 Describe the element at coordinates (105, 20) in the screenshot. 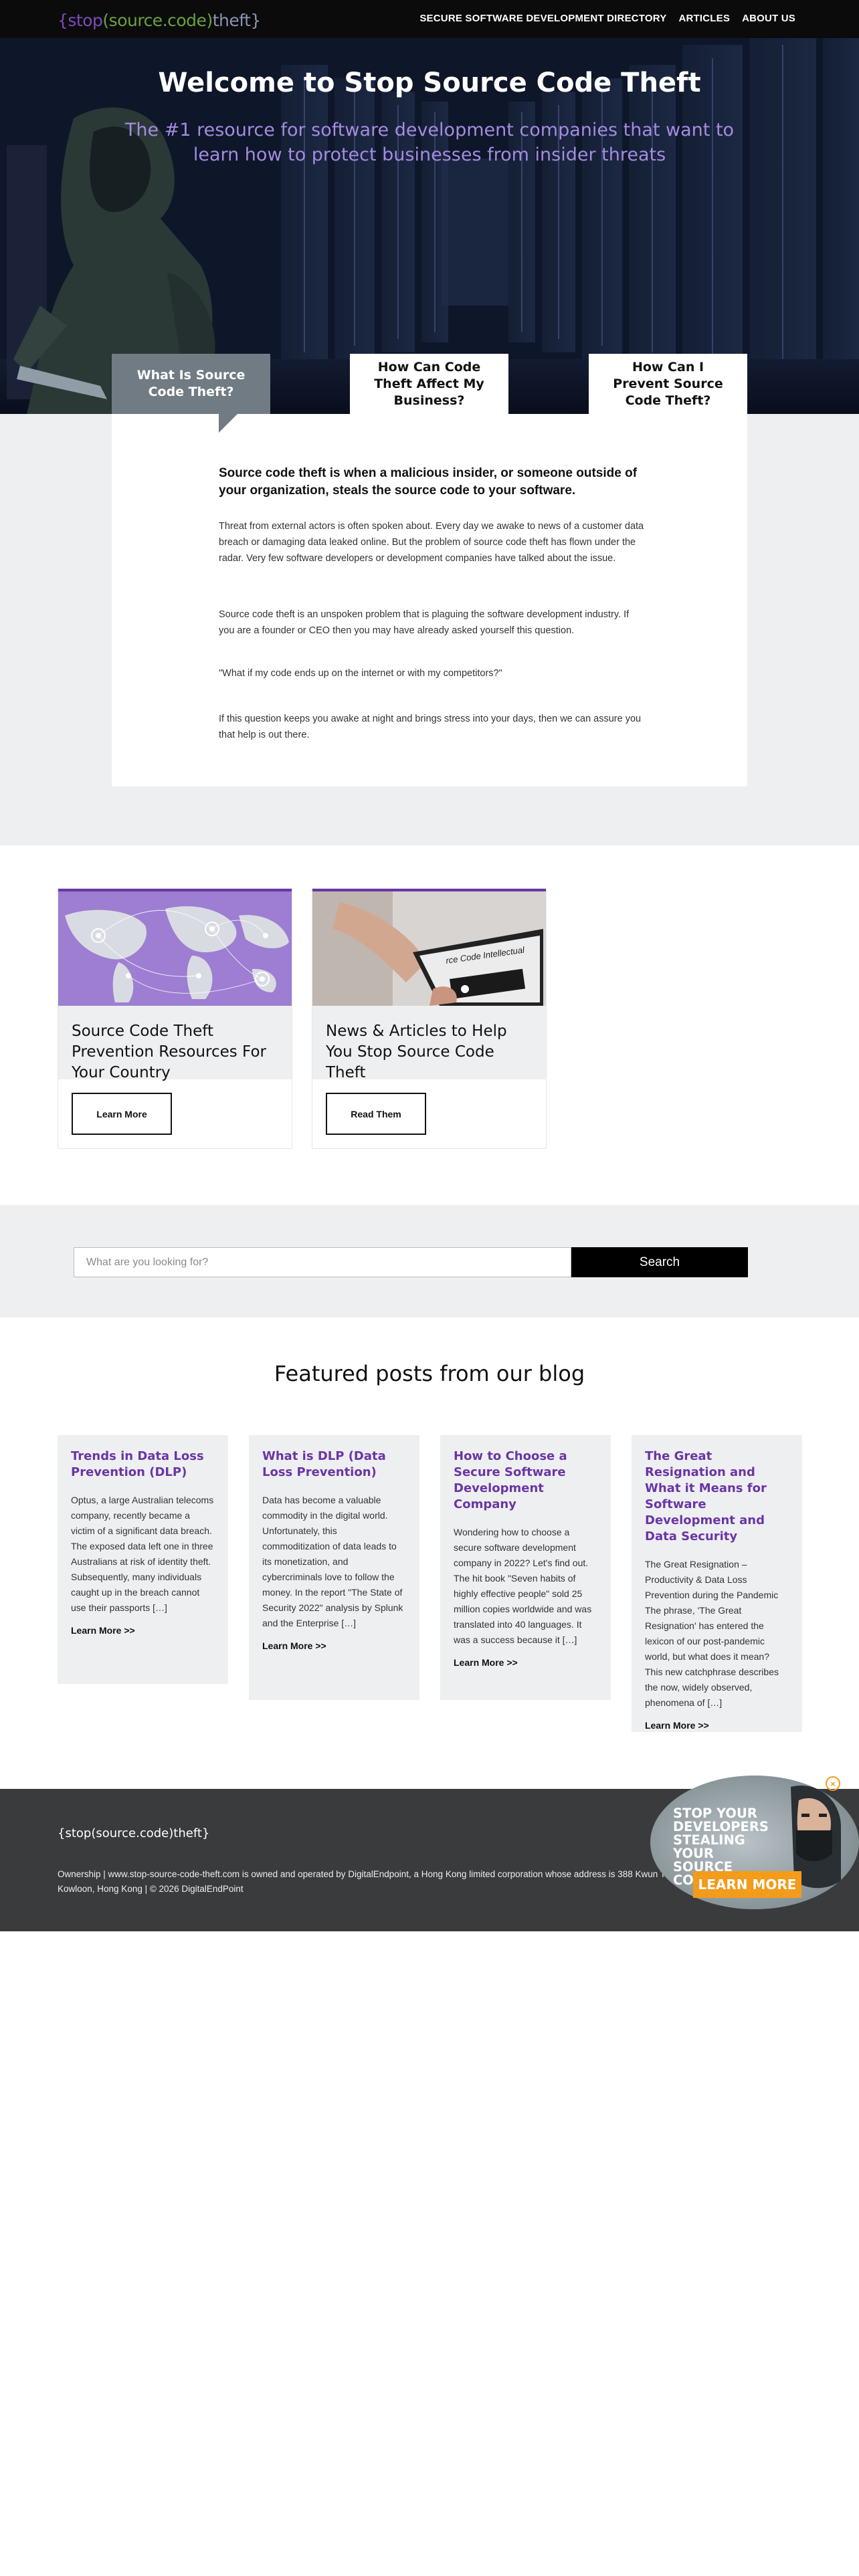

I see `logo-part: (` at that location.